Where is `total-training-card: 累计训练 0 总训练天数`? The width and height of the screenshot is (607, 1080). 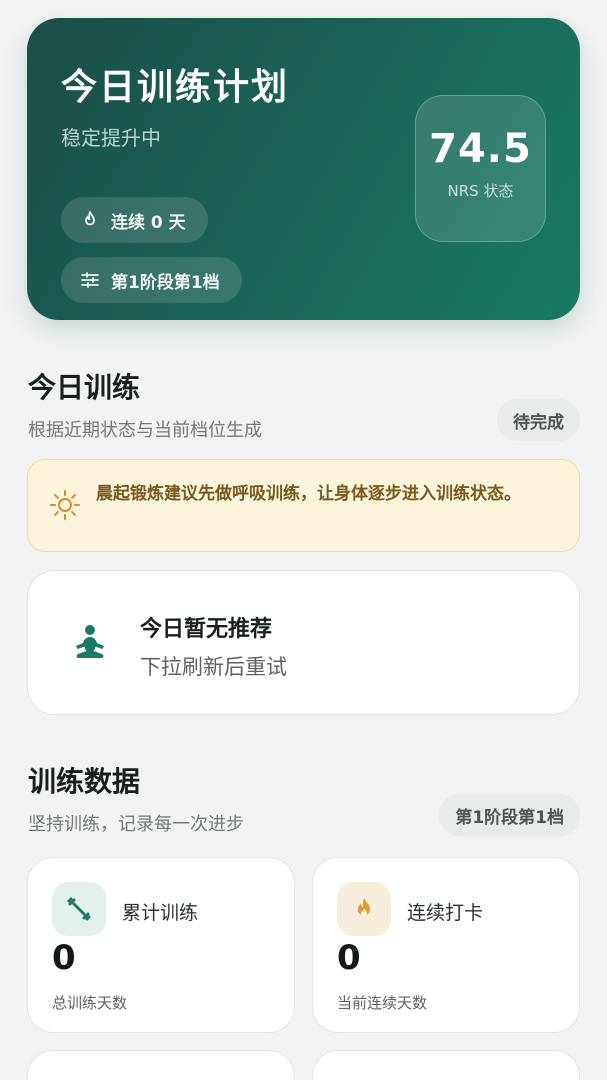 total-training-card: 累计训练 0 总训练天数 is located at coordinates (161, 945).